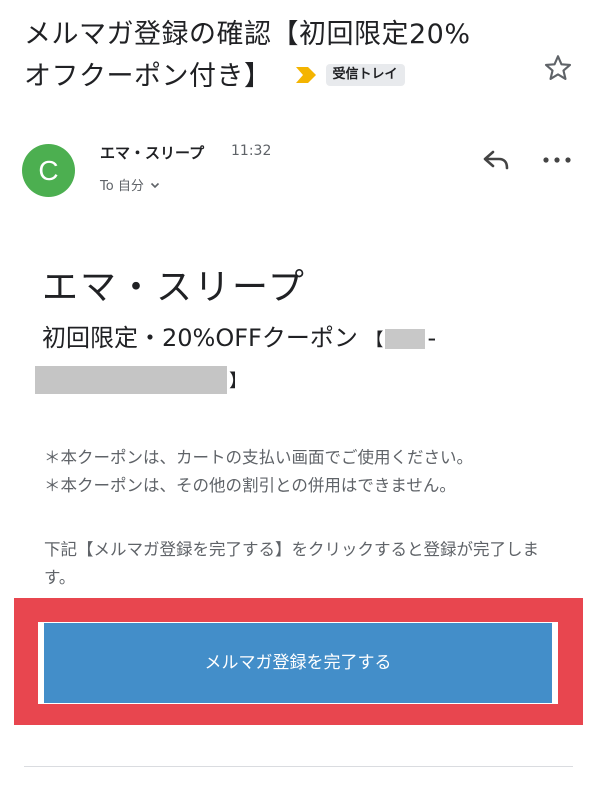 The image size is (597, 800). Describe the element at coordinates (305, 74) in the screenshot. I see `label-arrow-icon` at that location.